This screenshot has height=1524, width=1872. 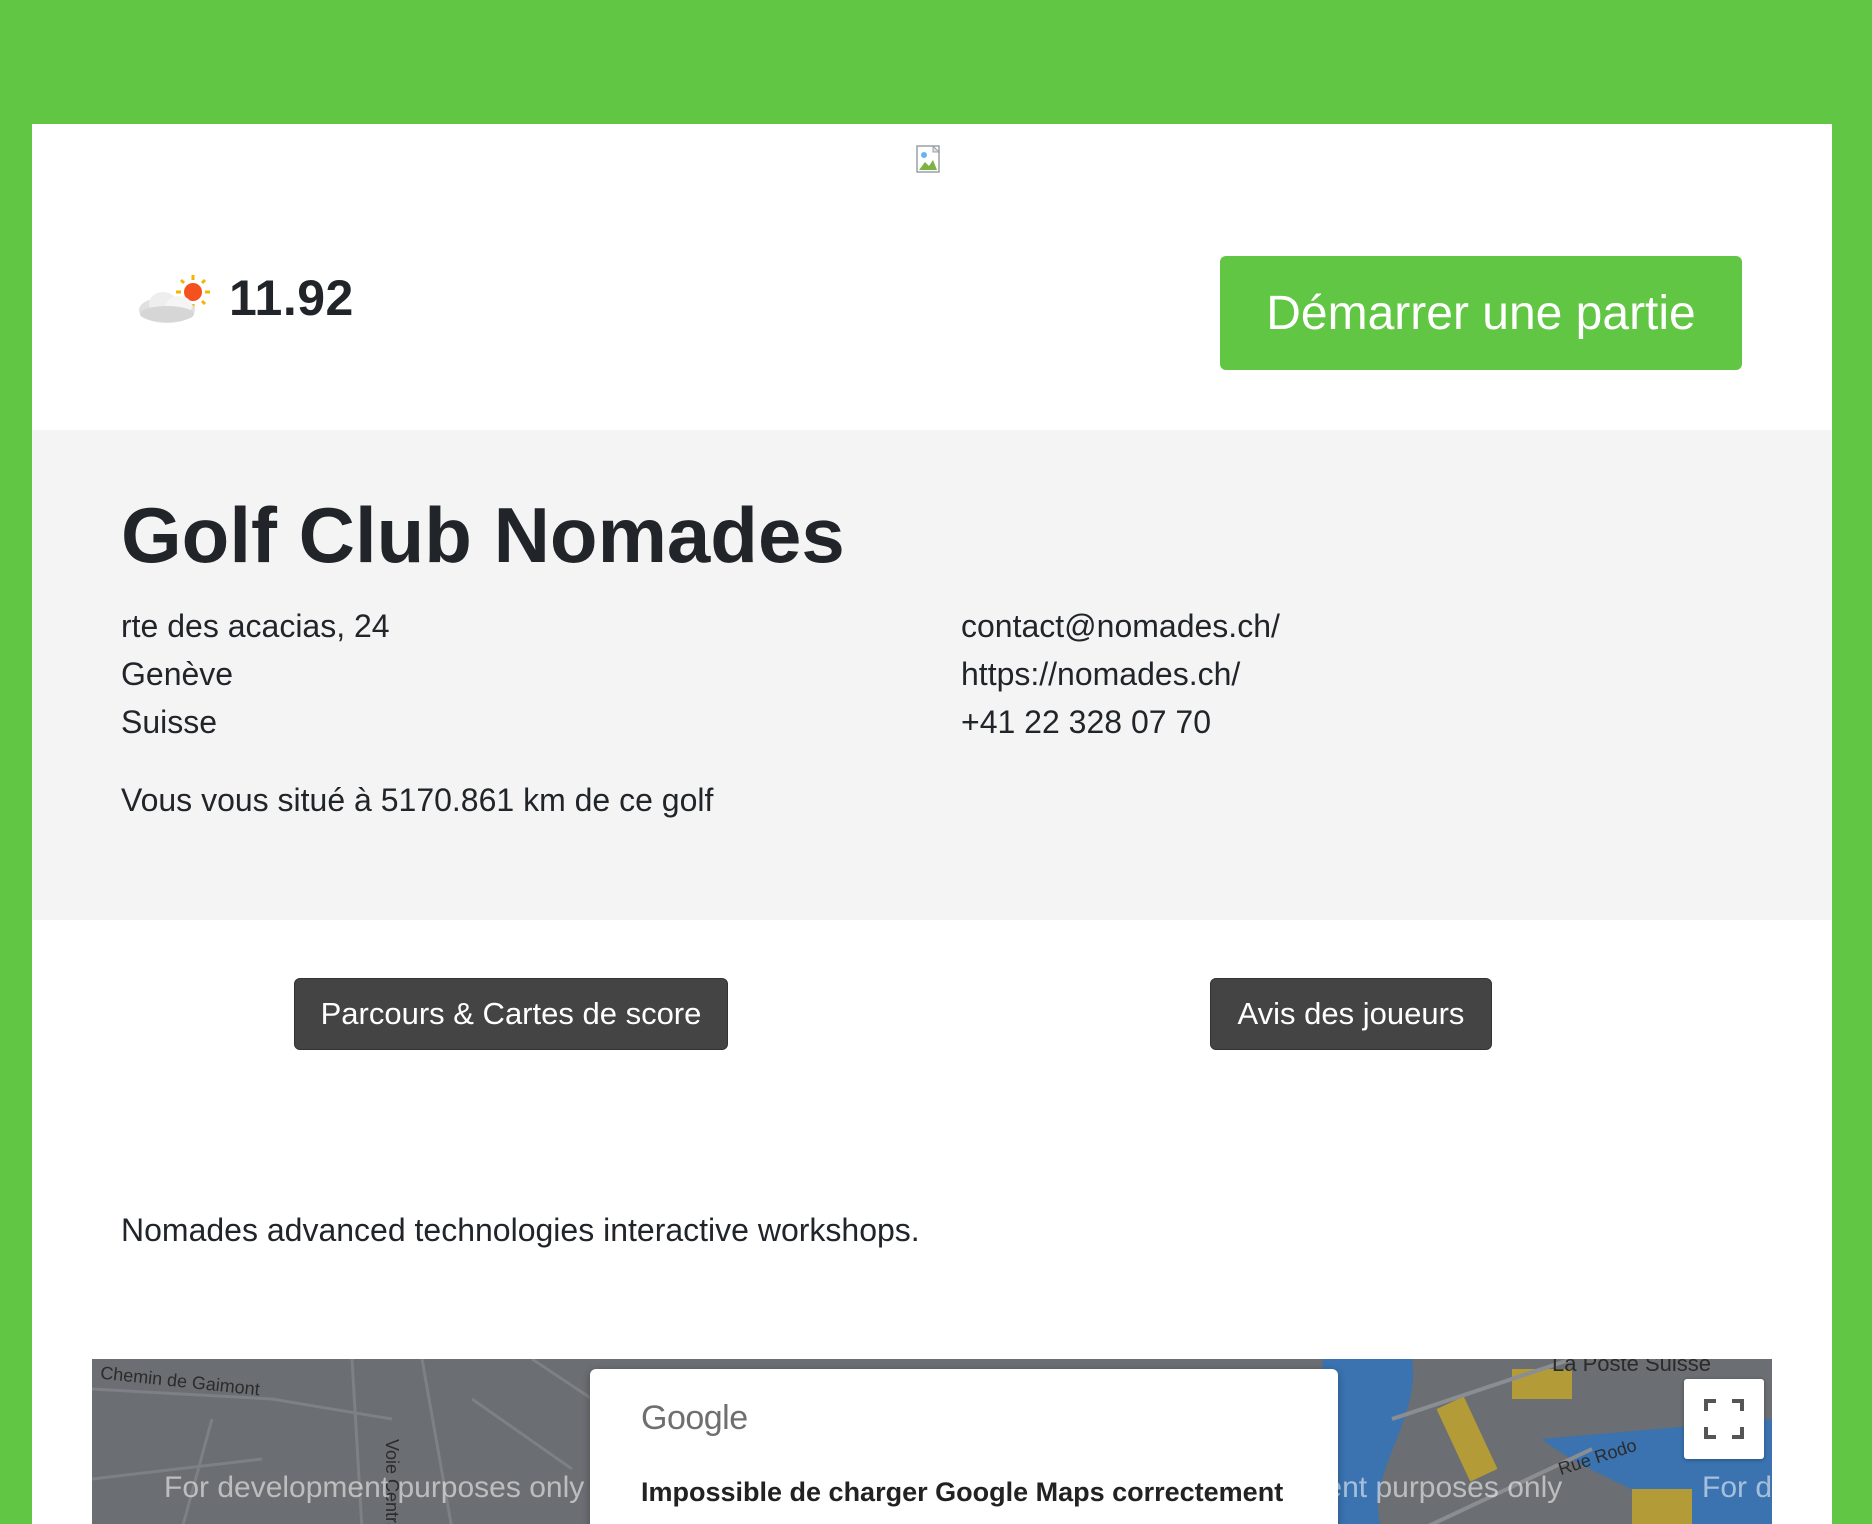 What do you see at coordinates (1351, 1014) in the screenshot?
I see `player-reviews-button: Avis des joueurs` at bounding box center [1351, 1014].